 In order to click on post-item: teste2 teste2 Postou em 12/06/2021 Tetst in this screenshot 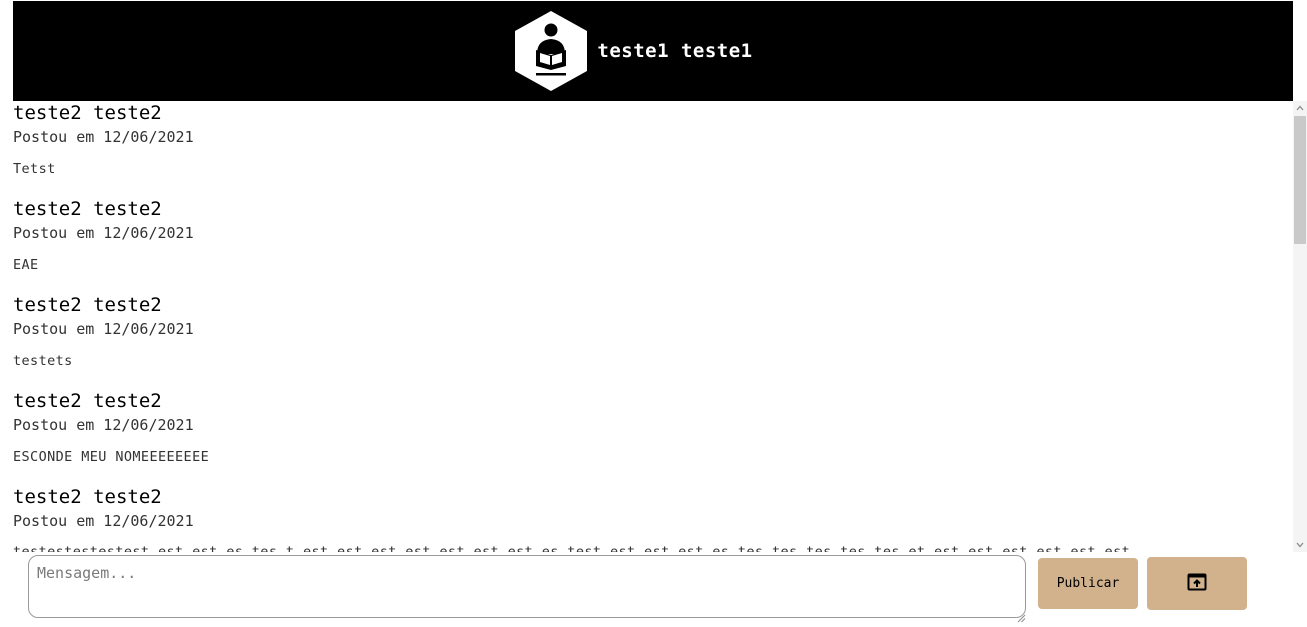, I will do `click(653, 149)`.